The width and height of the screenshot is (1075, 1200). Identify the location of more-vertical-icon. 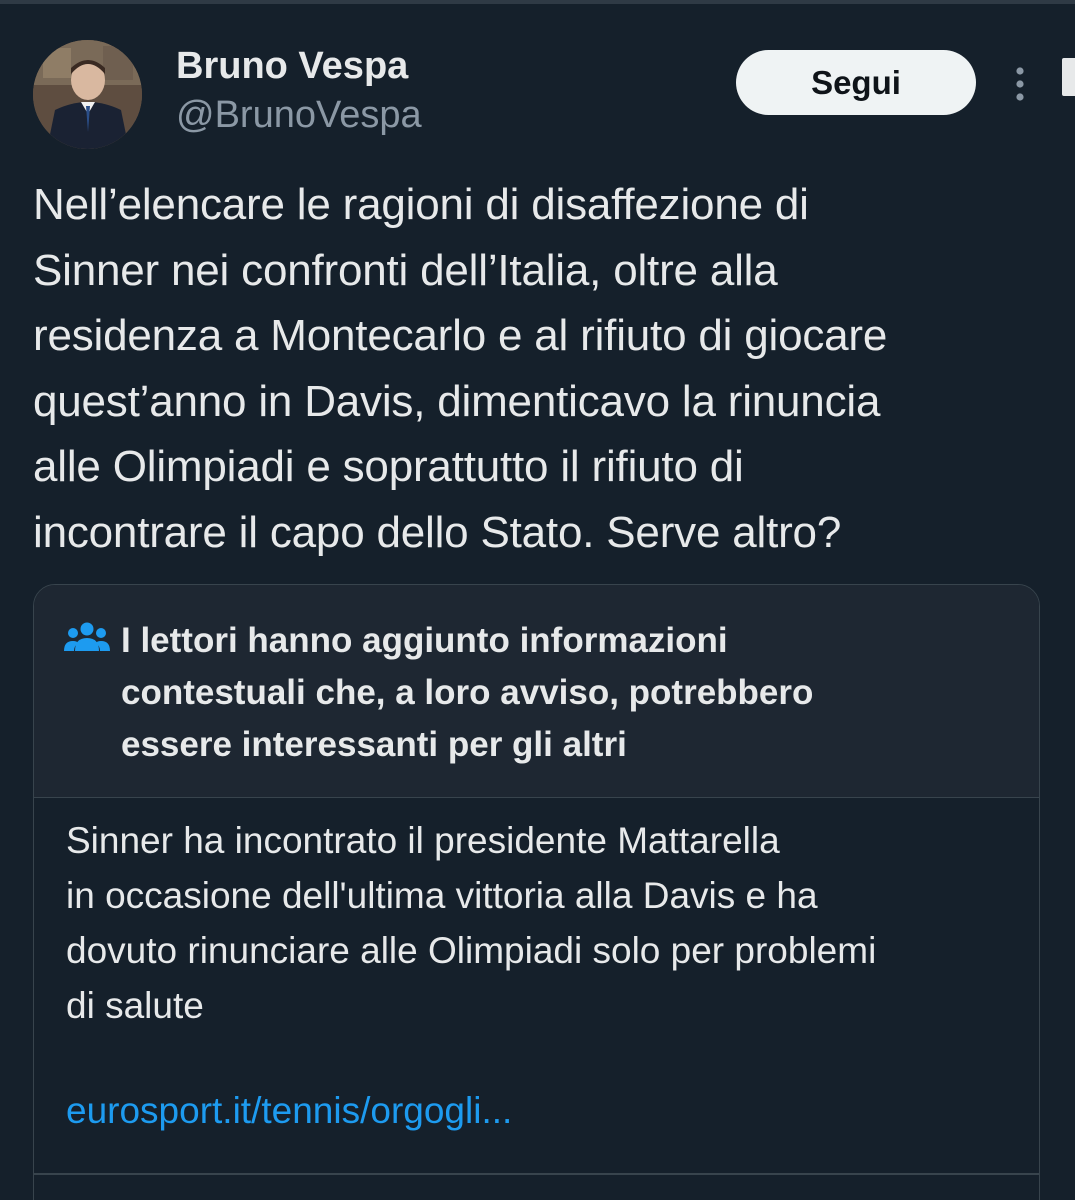
(1020, 84).